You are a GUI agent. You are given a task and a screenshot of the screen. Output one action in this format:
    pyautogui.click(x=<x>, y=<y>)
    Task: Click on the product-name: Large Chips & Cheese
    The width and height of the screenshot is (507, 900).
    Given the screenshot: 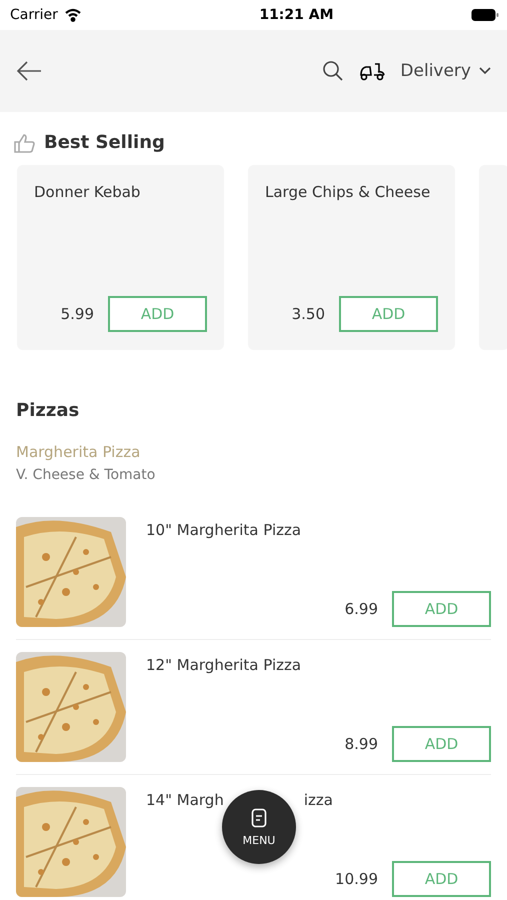 What is the action you would take?
    pyautogui.click(x=348, y=192)
    